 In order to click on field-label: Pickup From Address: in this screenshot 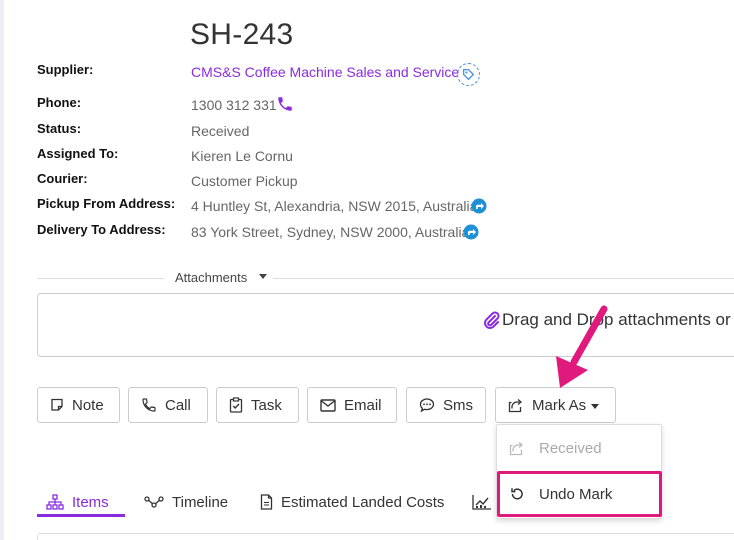, I will do `click(106, 203)`.